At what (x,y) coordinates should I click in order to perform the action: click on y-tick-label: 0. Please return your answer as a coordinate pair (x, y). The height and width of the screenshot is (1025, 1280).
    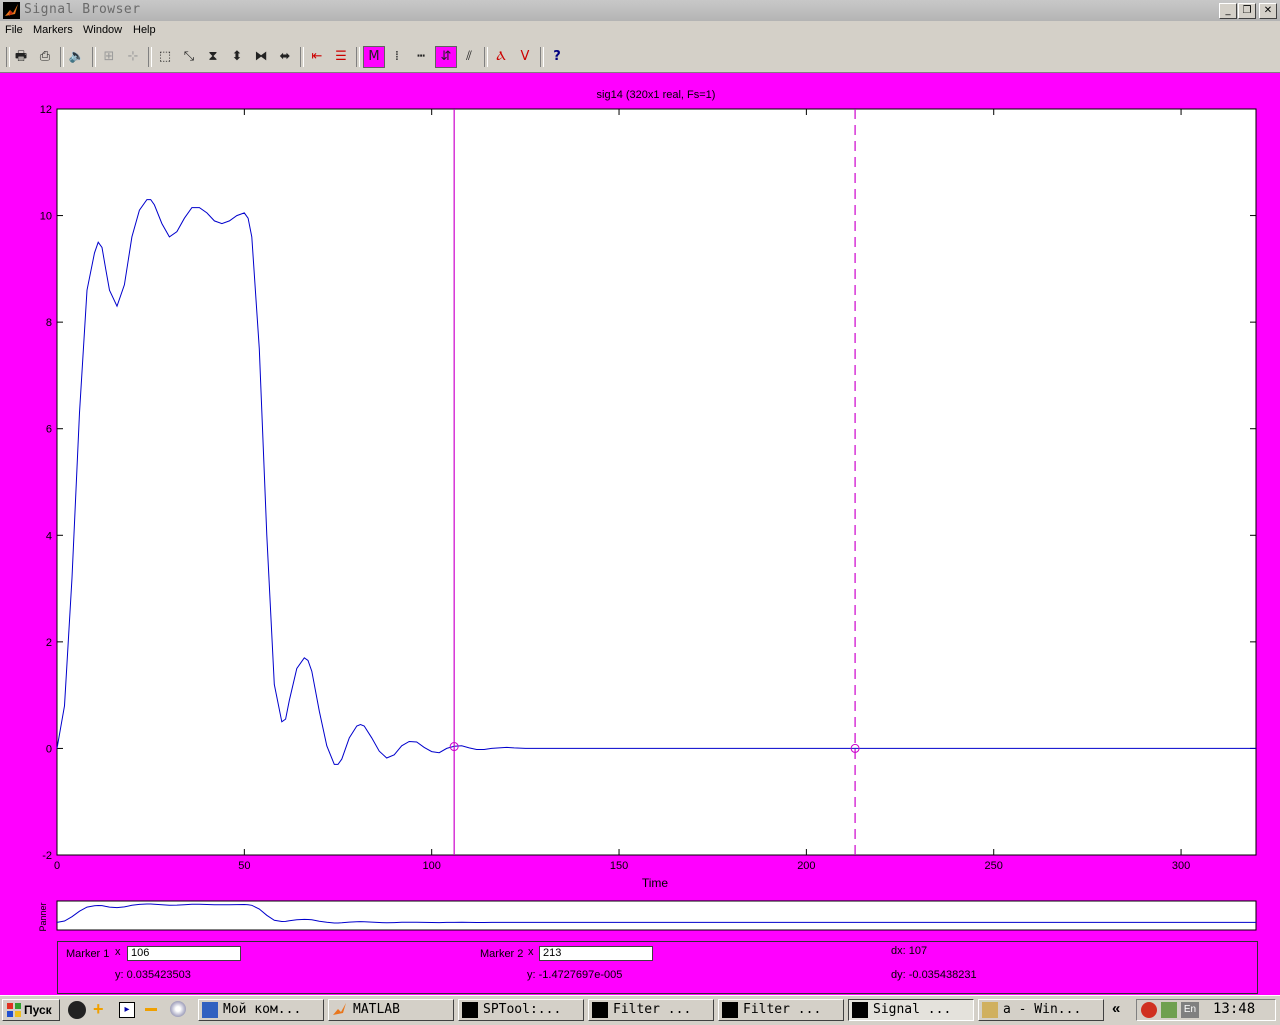
    Looking at the image, I should click on (49, 749).